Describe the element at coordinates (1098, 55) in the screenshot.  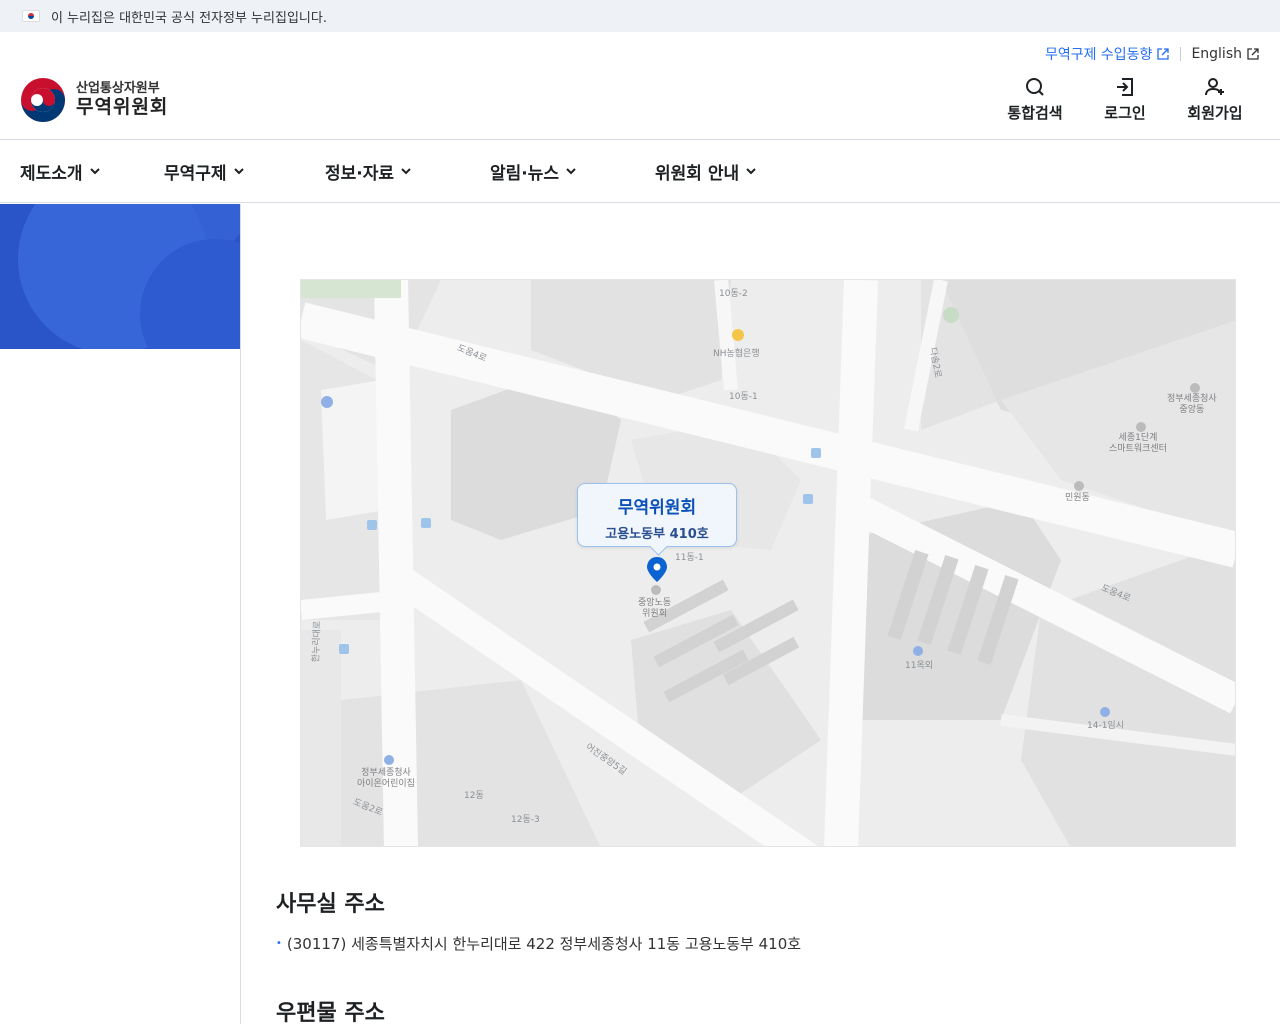
I see `trade-remedy-status-label: 무역구제 수입동향` at that location.